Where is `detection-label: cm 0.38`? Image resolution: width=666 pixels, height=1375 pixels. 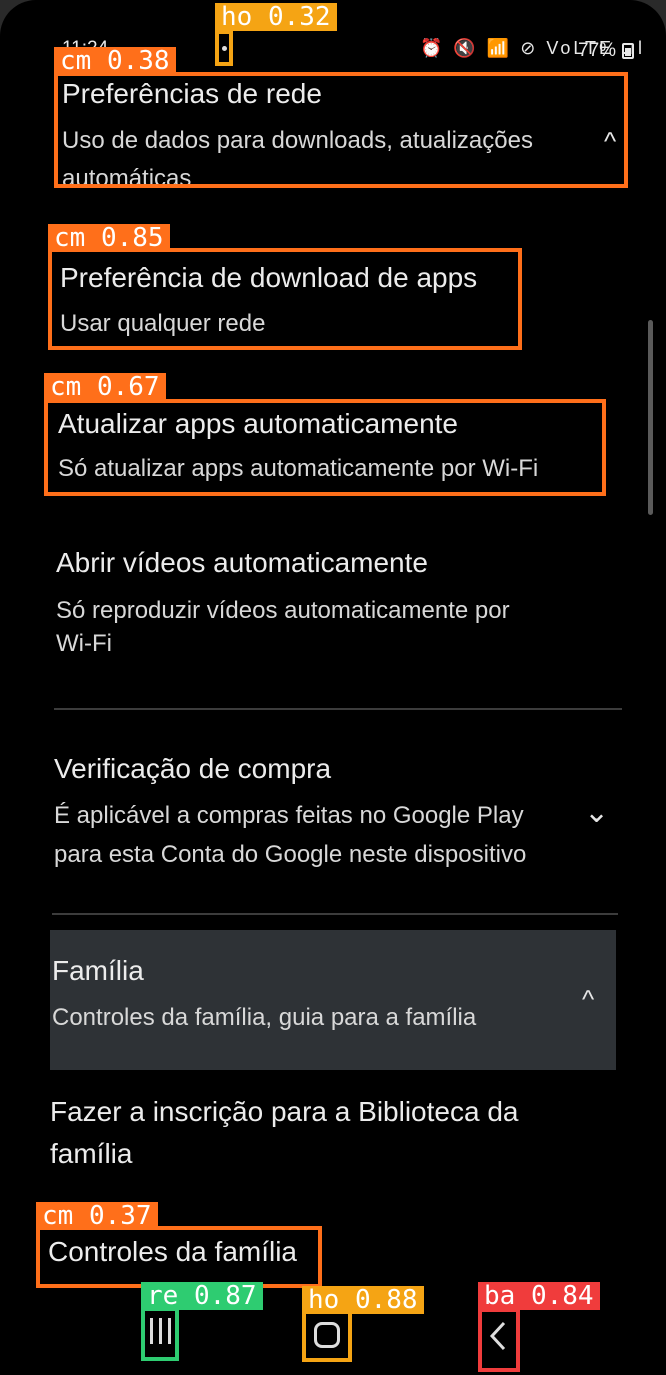 detection-label: cm 0.38 is located at coordinates (115, 61).